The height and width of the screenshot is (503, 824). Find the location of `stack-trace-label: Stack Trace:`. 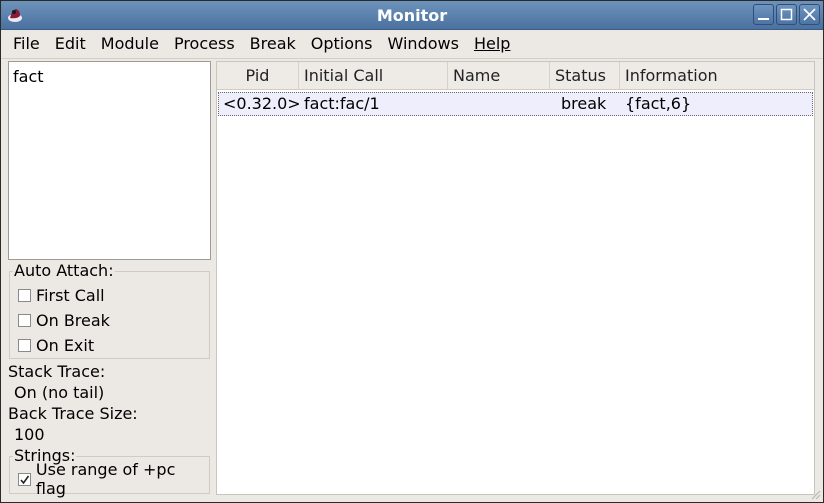

stack-trace-label: Stack Trace: is located at coordinates (57, 371).